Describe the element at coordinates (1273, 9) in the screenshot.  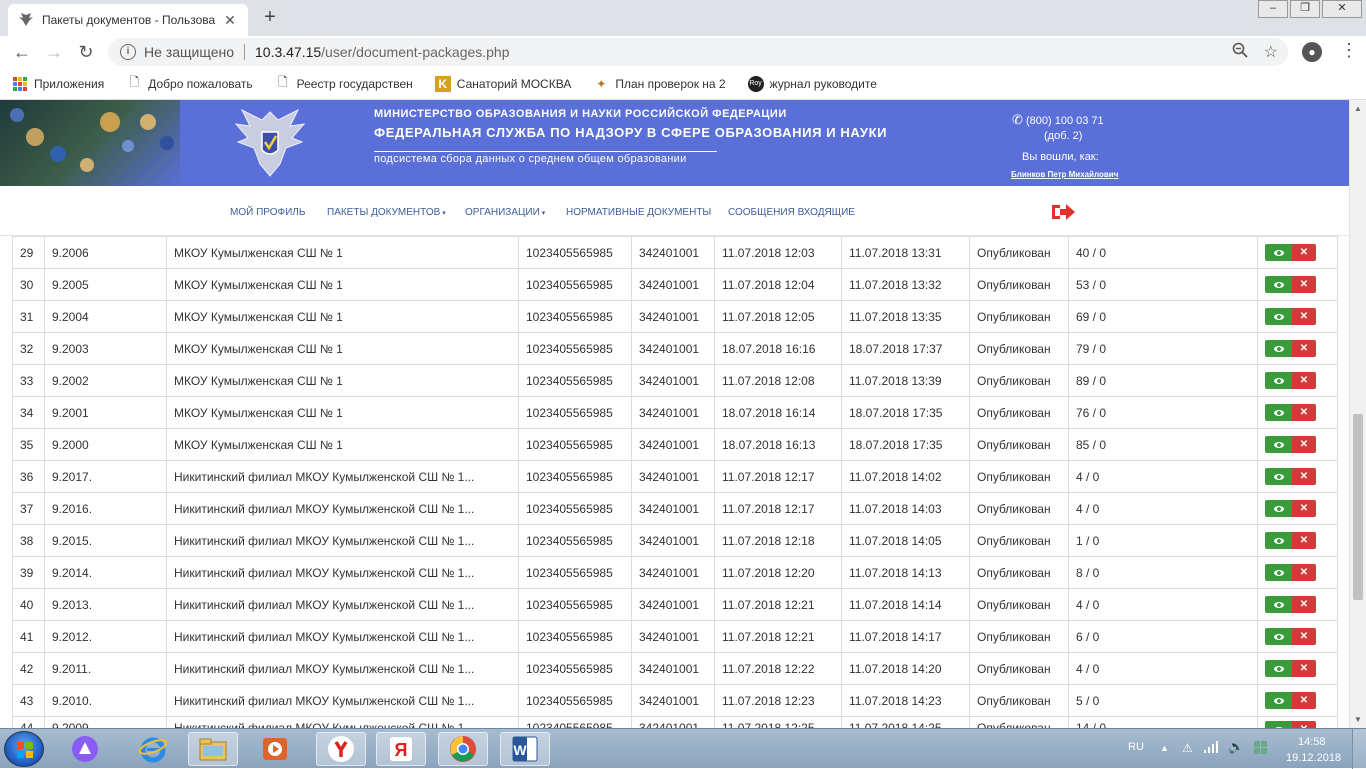
I see `minimize-button: –` at that location.